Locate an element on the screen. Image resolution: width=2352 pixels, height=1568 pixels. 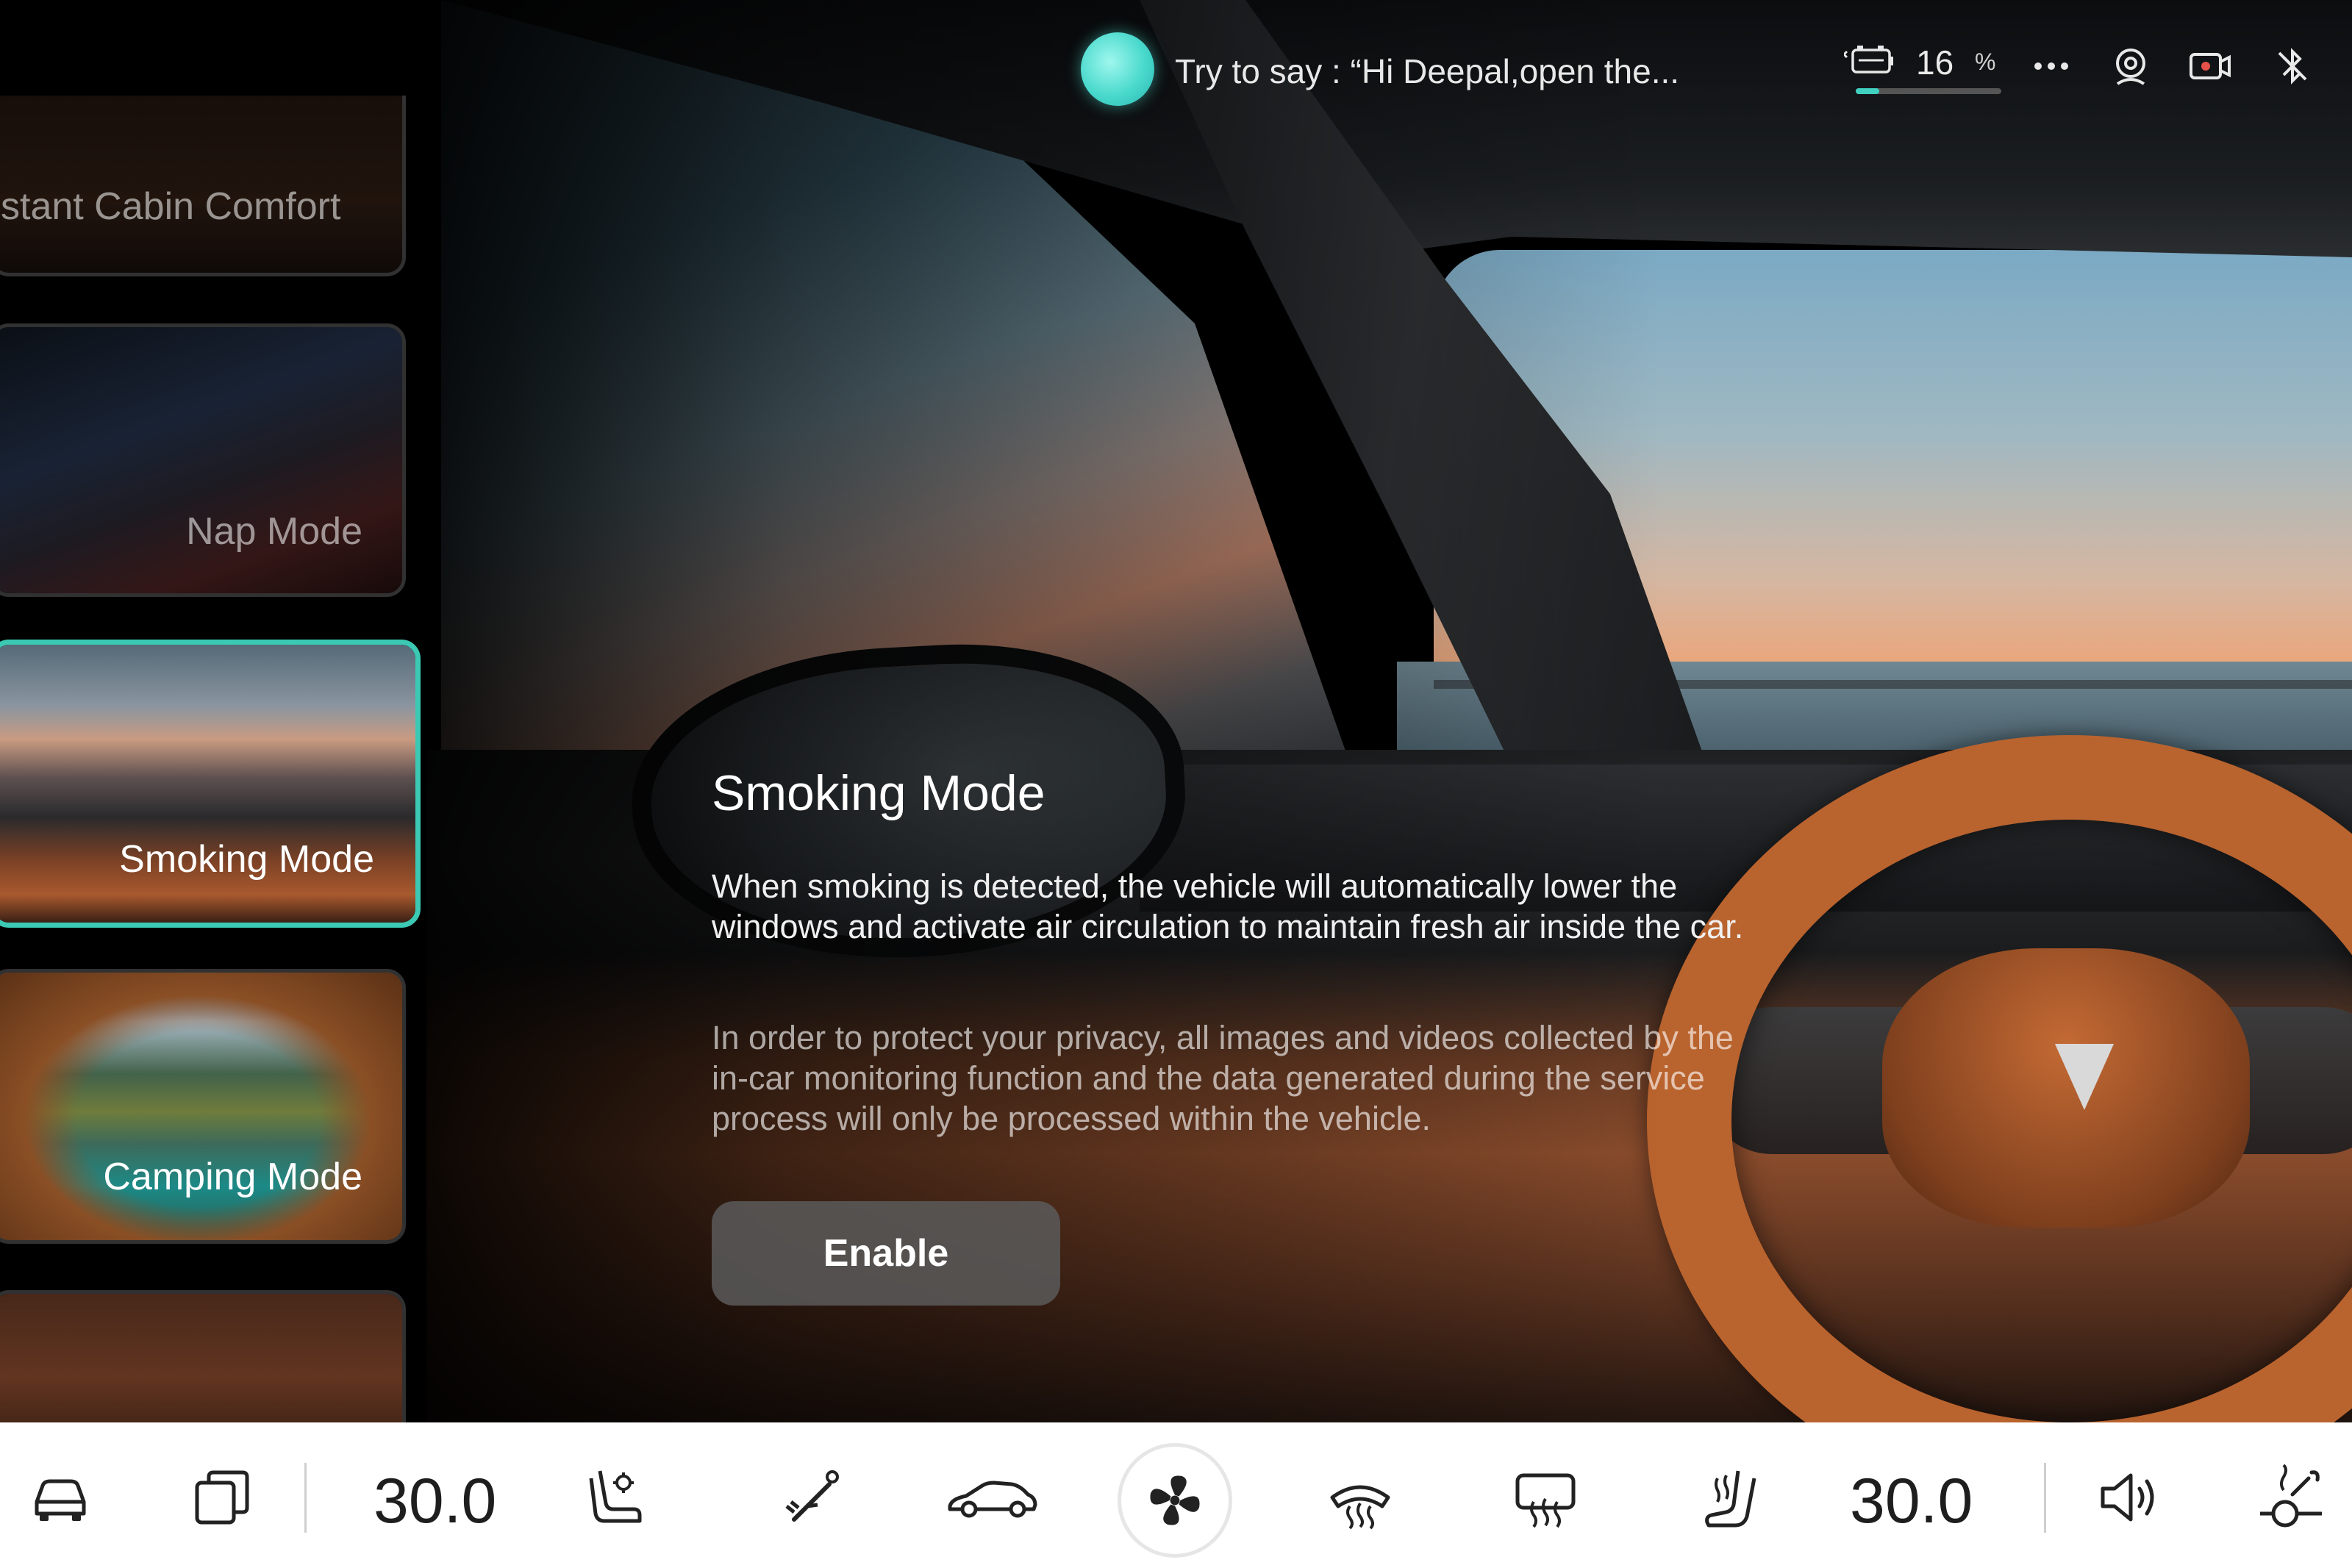
mode-card-thumbnail is located at coordinates (201, 1358).